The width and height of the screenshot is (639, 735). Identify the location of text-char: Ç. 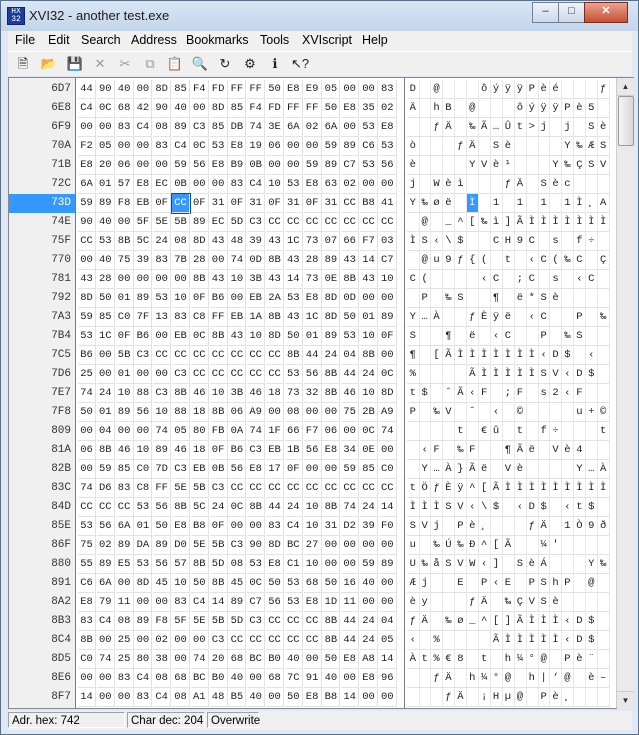
(520, 602).